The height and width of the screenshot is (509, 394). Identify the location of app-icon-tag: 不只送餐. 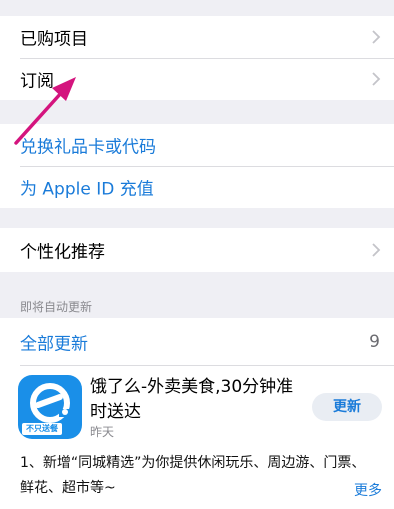
(42, 429).